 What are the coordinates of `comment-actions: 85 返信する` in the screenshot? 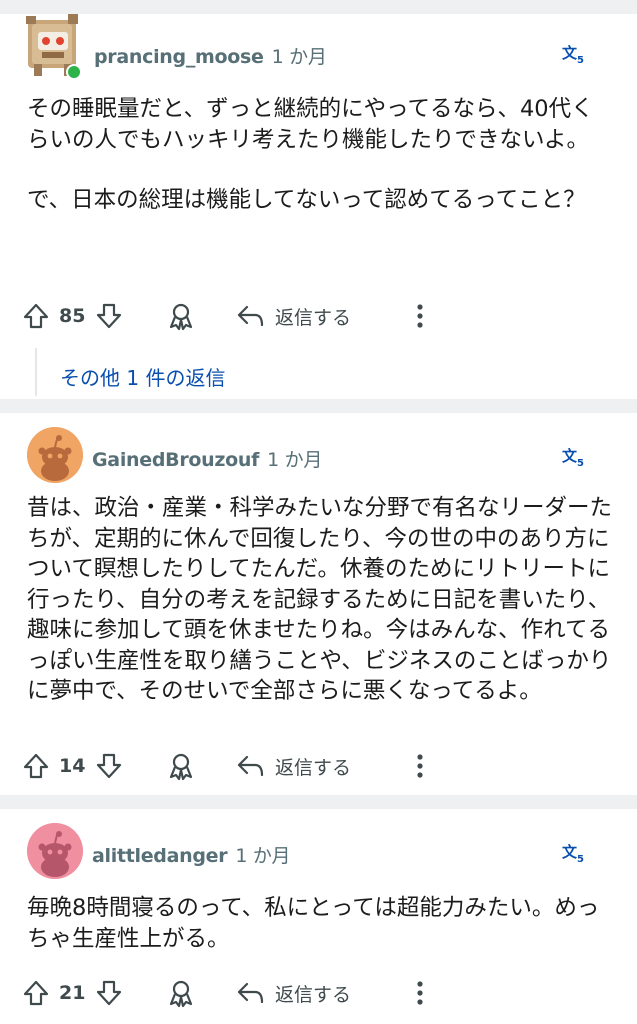 It's located at (318, 316).